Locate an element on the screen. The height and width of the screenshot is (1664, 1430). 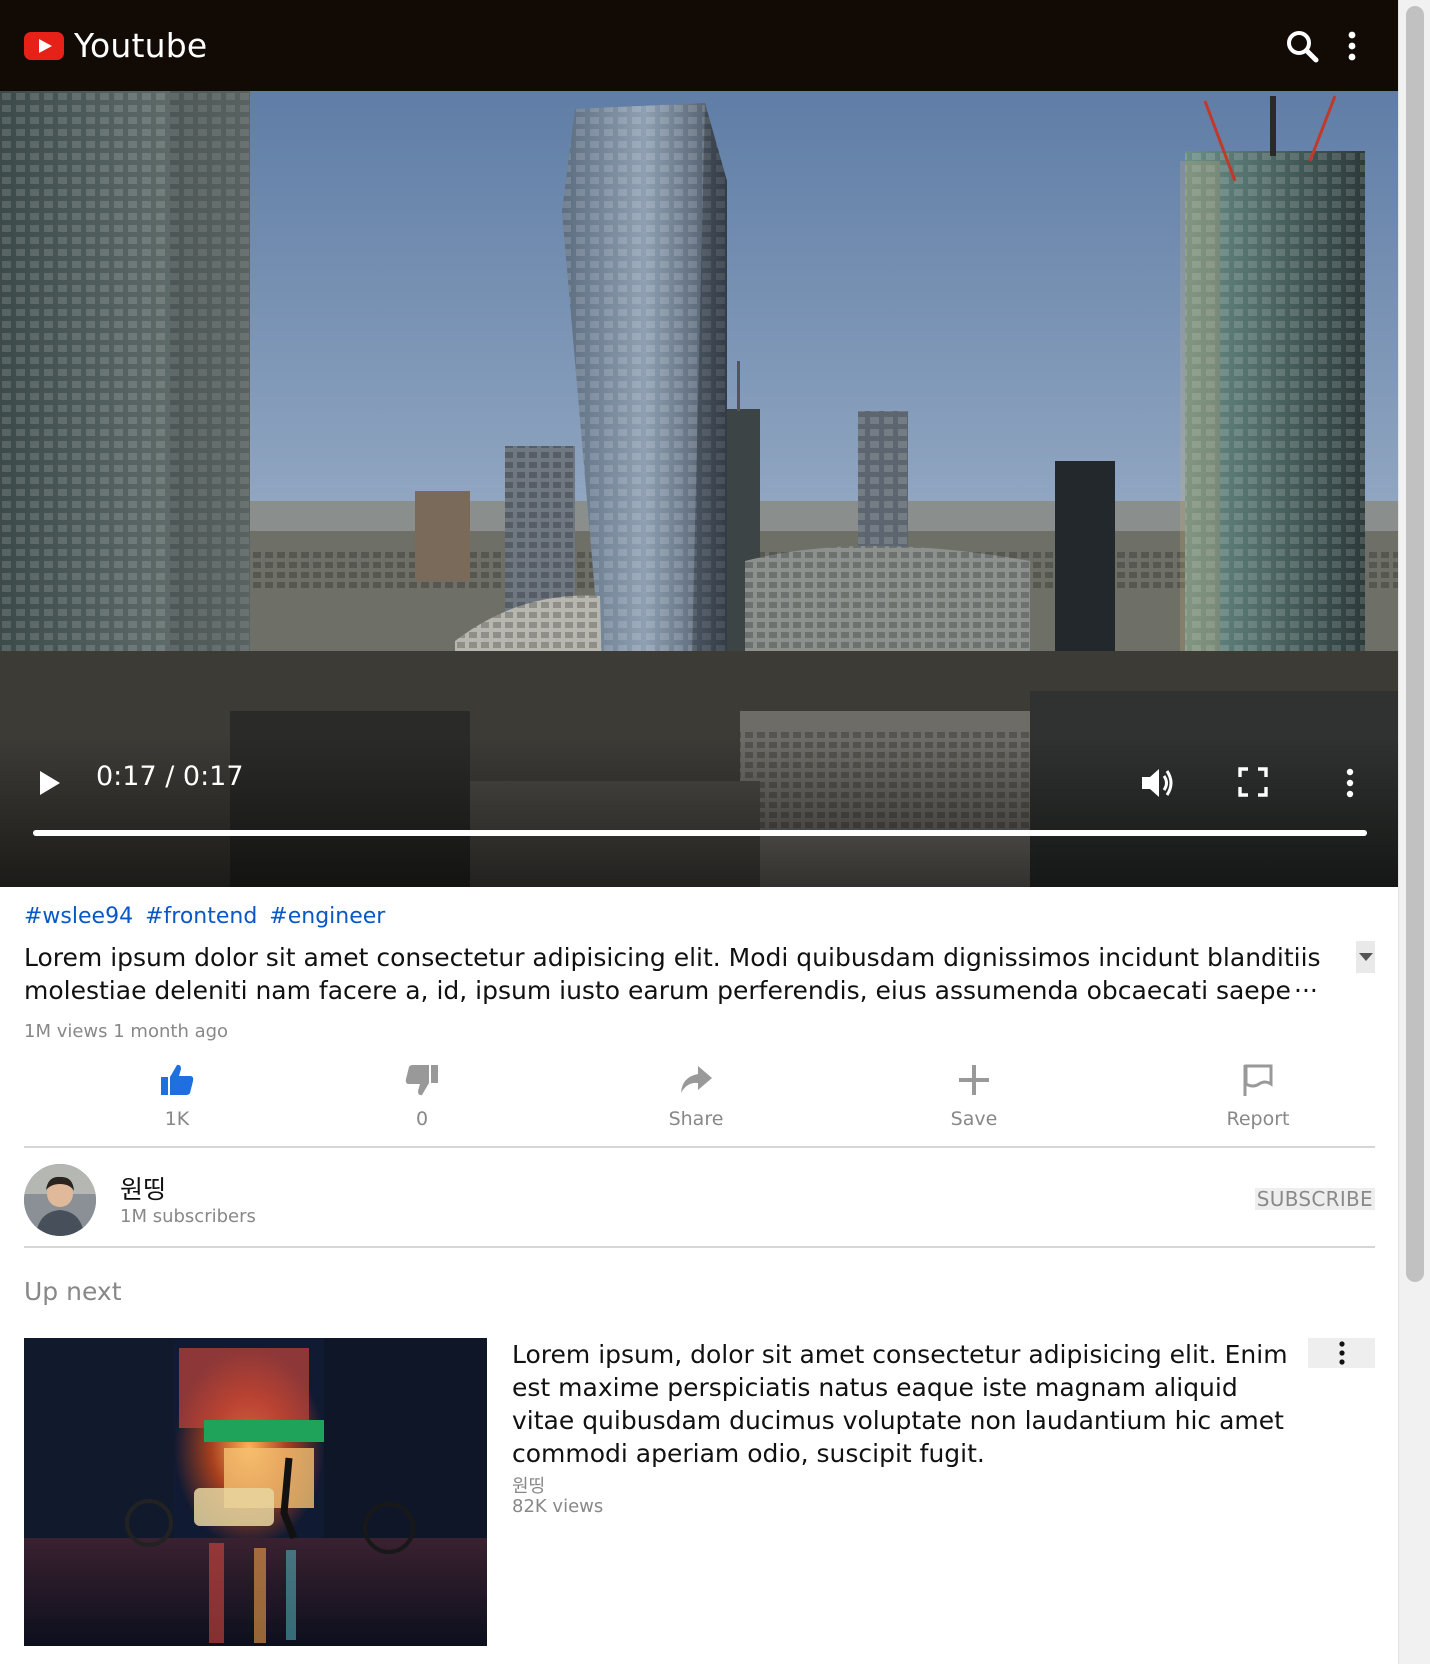
progress-bar is located at coordinates (700, 833).